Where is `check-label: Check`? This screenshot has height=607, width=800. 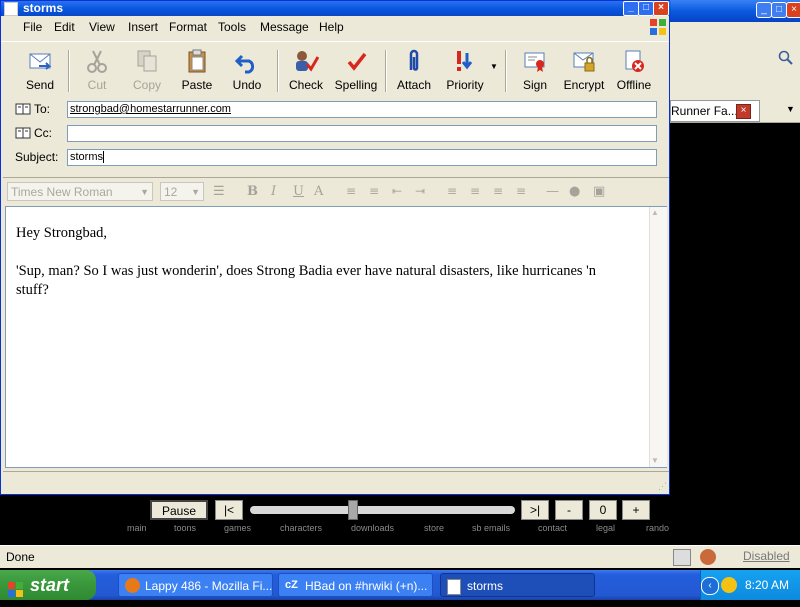 check-label: Check is located at coordinates (305, 85).